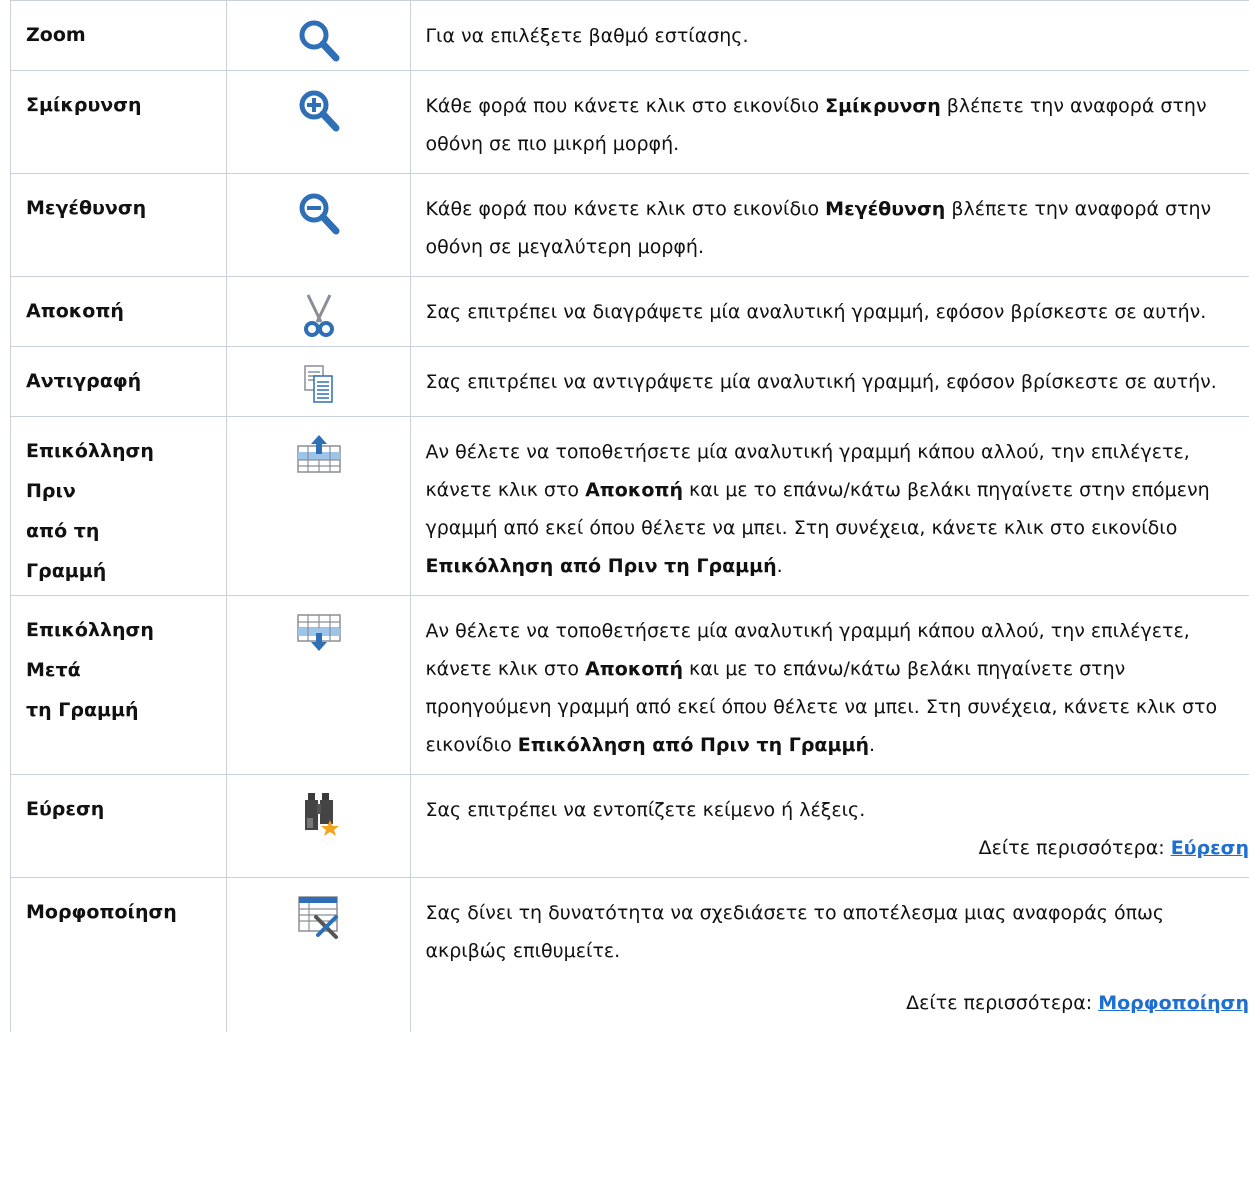 This screenshot has height=1180, width=1249. Describe the element at coordinates (86, 208) in the screenshot. I see `tool-name-line: Μεγέθυνση` at that location.